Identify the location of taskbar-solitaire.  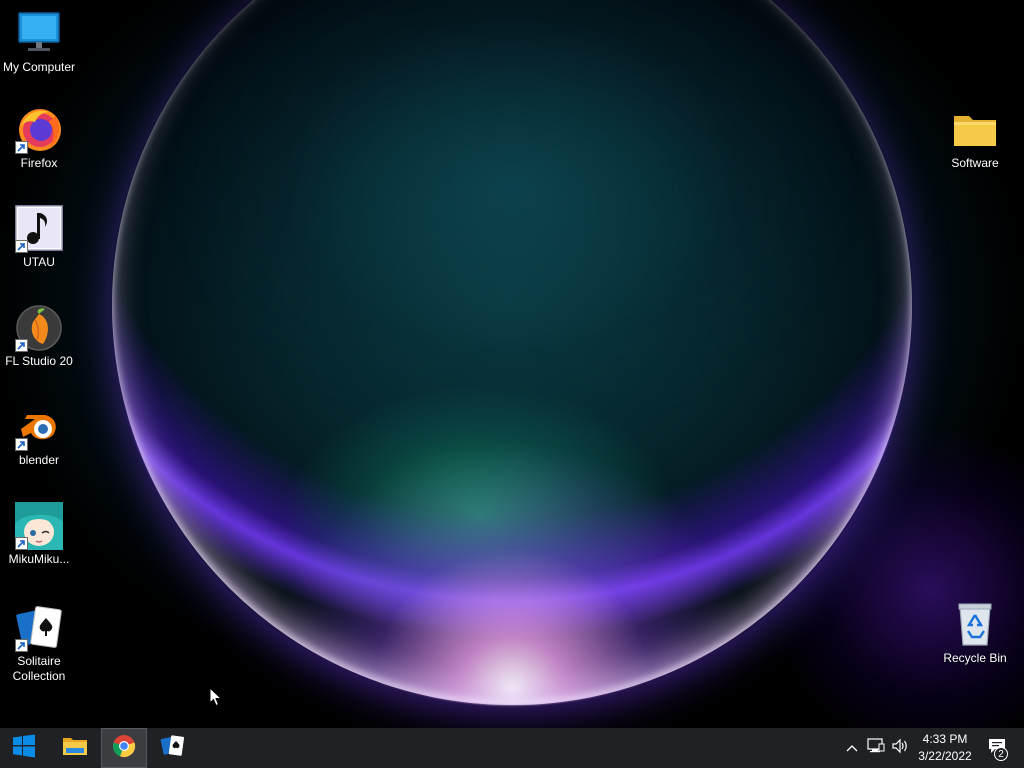
(173, 748).